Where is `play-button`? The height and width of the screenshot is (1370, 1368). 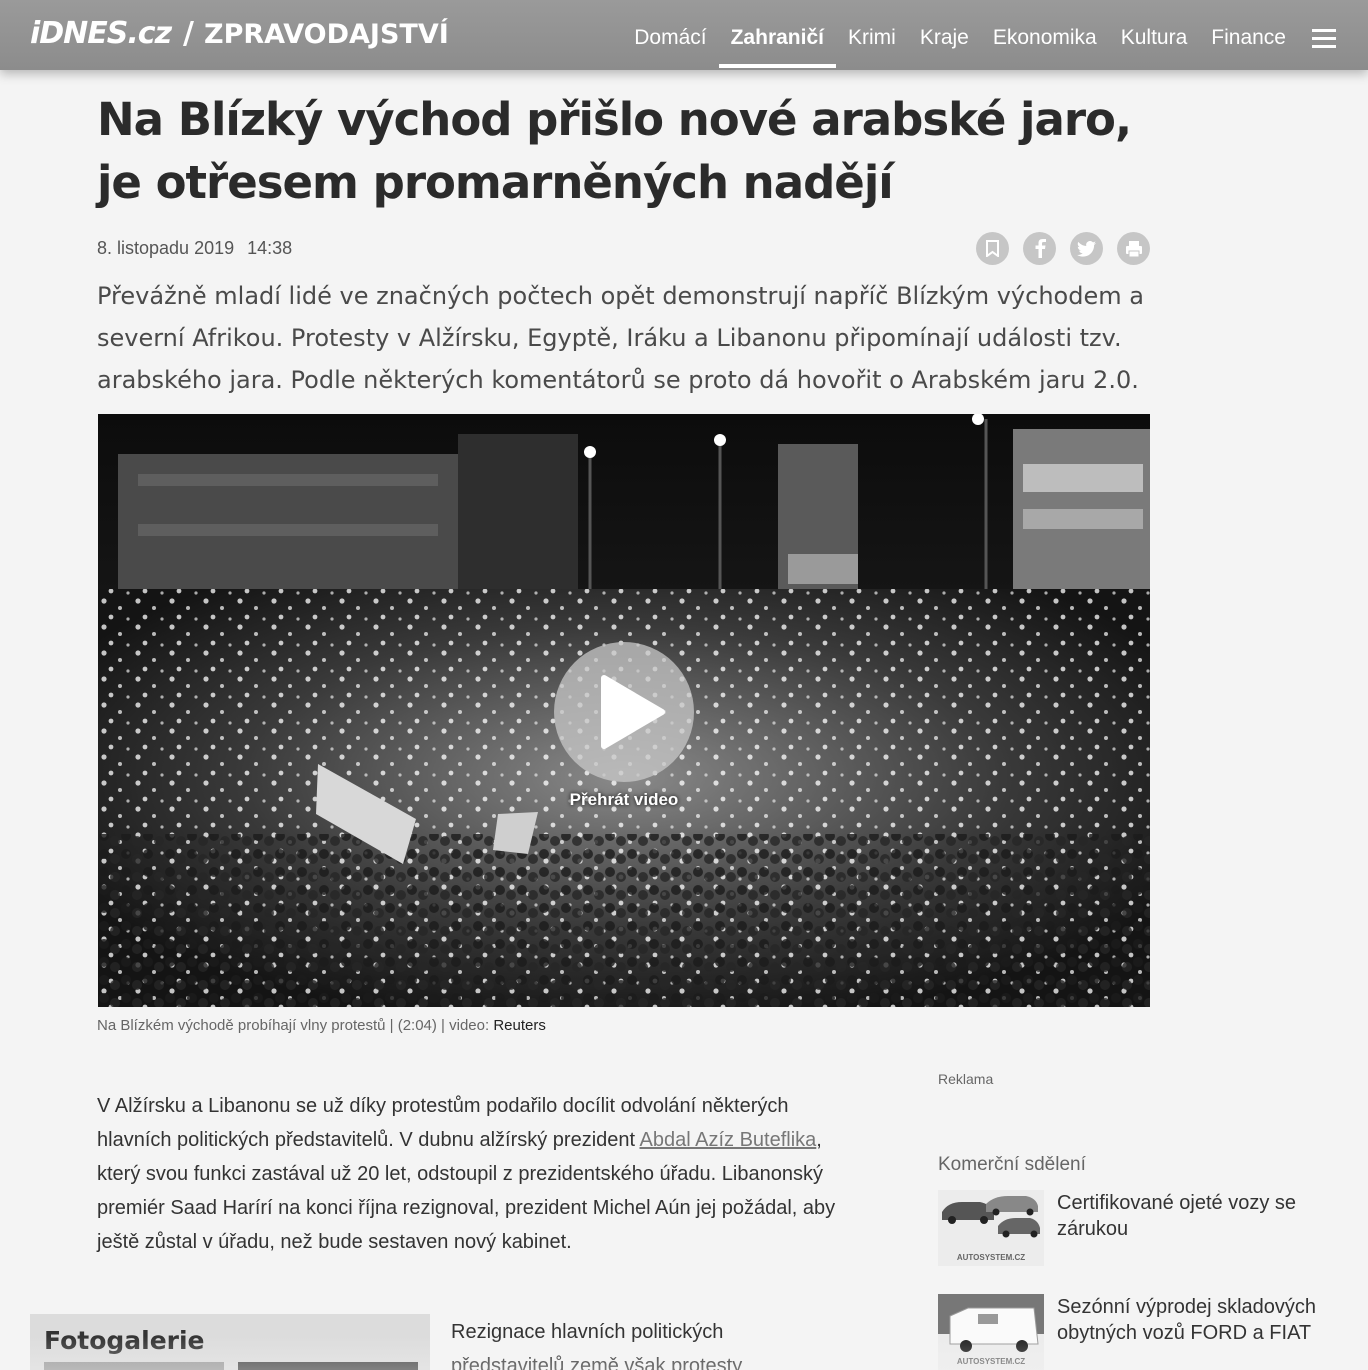 play-button is located at coordinates (624, 712).